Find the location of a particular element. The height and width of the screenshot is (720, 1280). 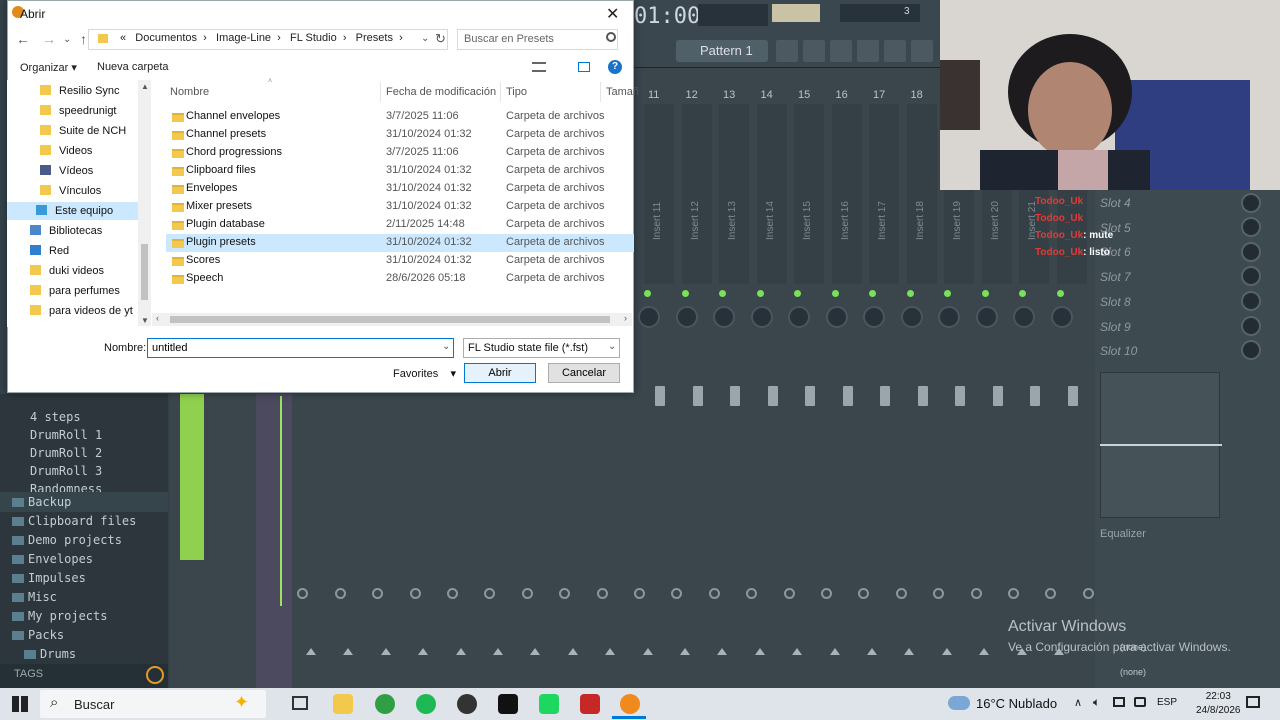

search-icon is located at coordinates (155, 675).